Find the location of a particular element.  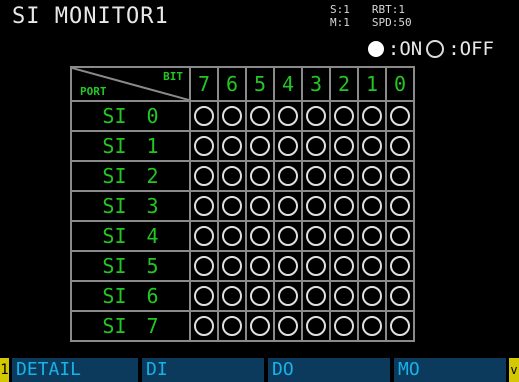

port-label: SI 1 is located at coordinates (130, 146).